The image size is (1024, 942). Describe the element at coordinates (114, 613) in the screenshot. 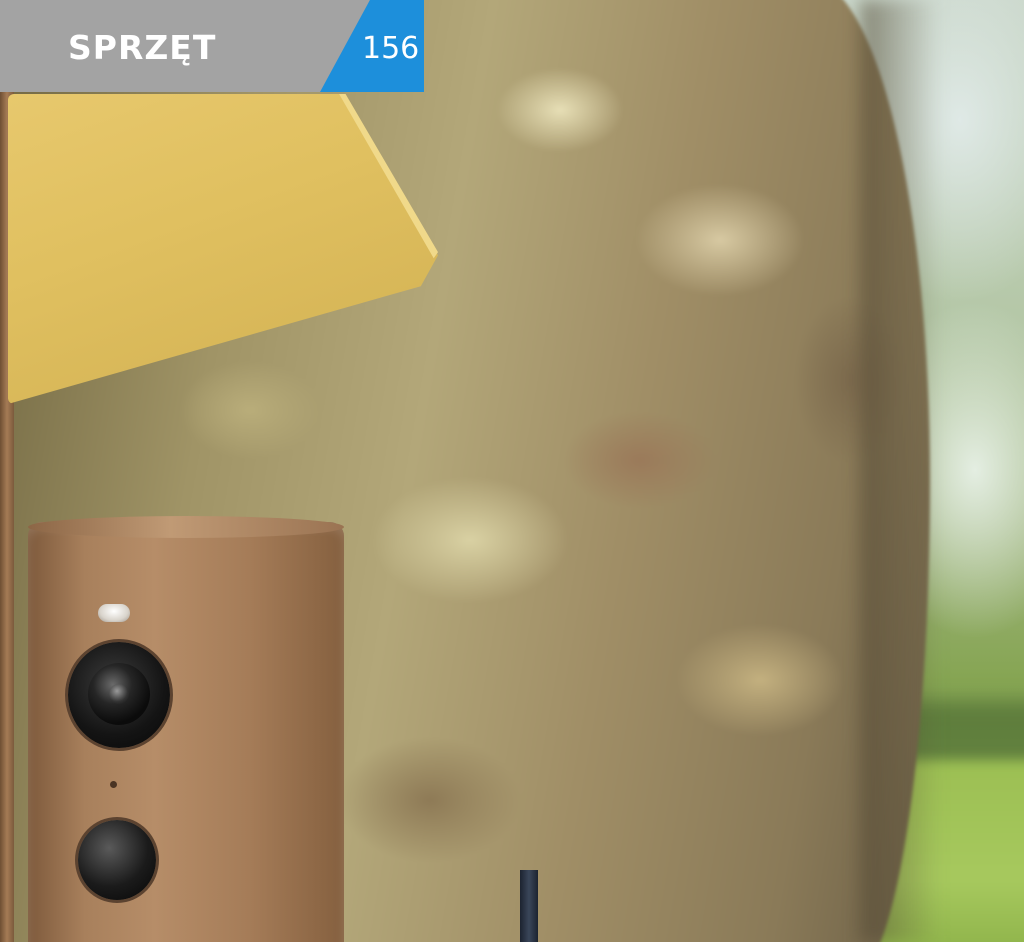

I see `camera-led-icon` at that location.